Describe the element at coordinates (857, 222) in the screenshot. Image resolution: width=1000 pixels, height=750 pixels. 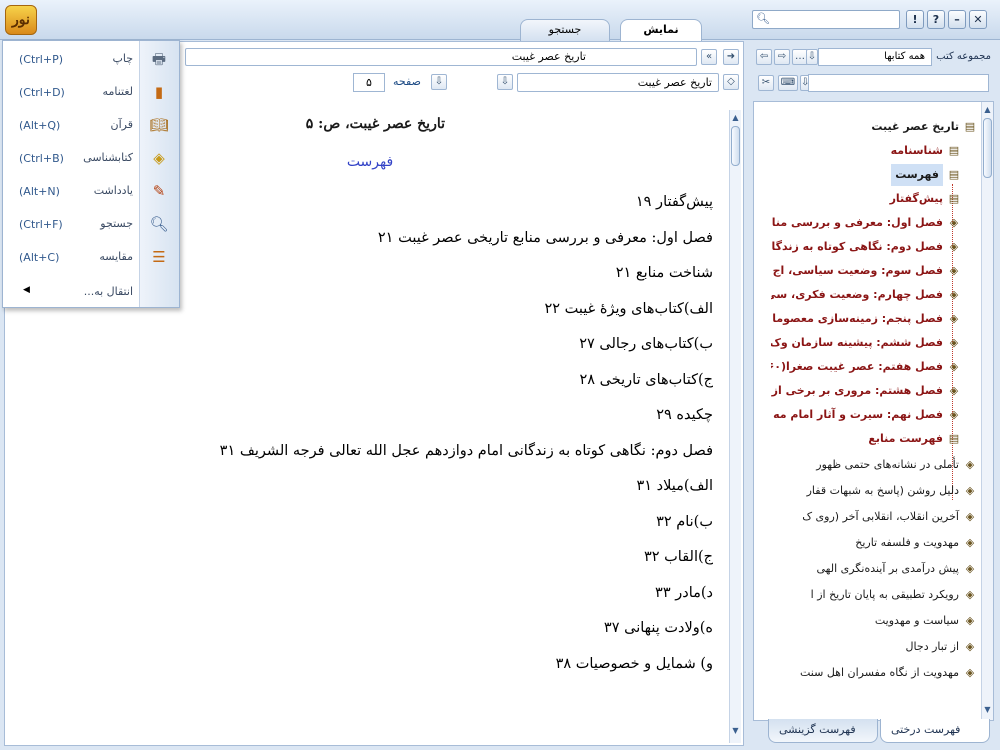
I see `tree-item-label: فصل اول: معرفی و بررسی منابع` at that location.